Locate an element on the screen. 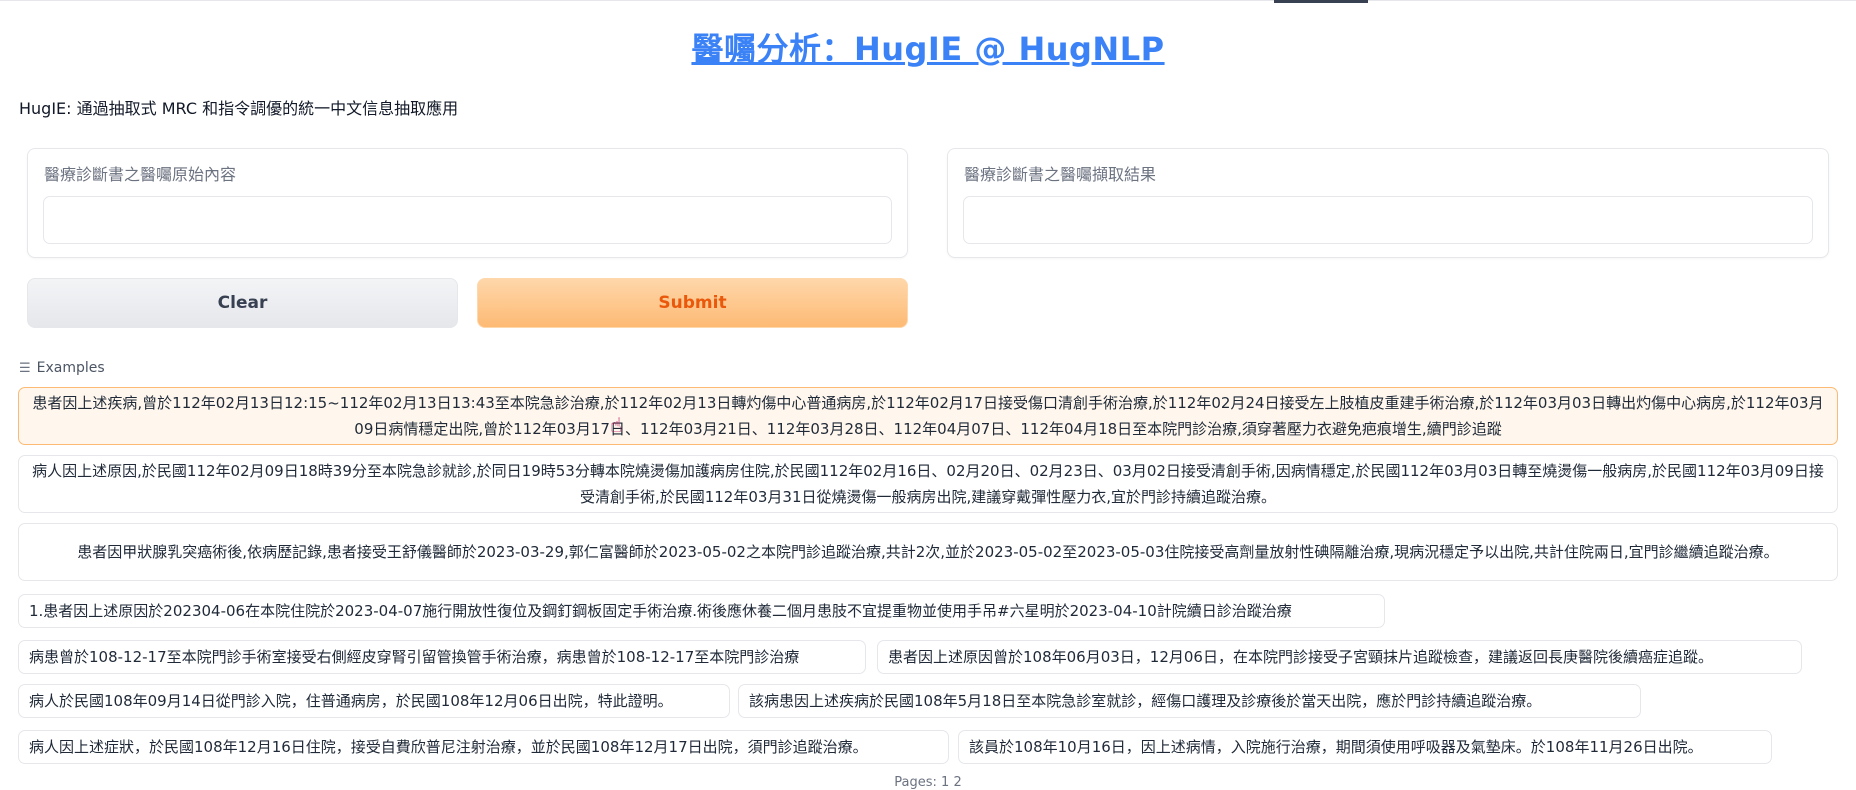 The width and height of the screenshot is (1856, 790). input-panel: 醫療診斷書之醫囑原始內容 is located at coordinates (467, 203).